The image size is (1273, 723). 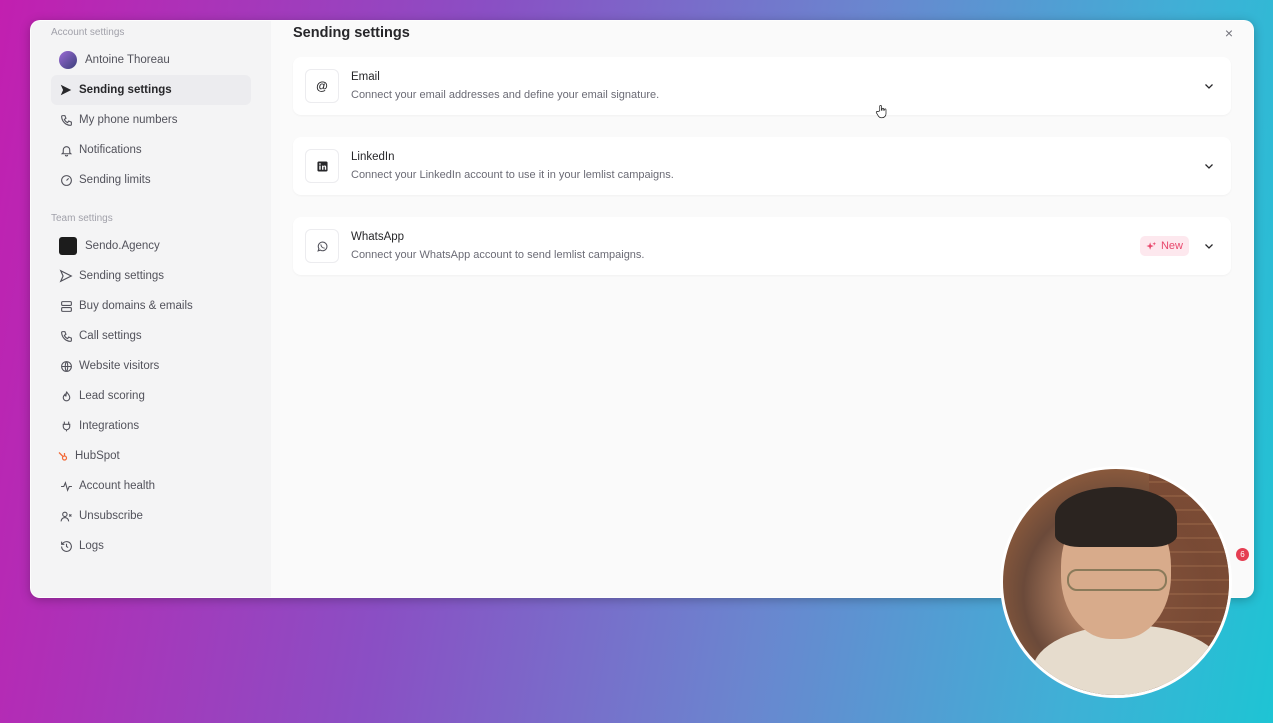 What do you see at coordinates (156, 150) in the screenshot?
I see `sidebar-item-notifications: Notifications` at bounding box center [156, 150].